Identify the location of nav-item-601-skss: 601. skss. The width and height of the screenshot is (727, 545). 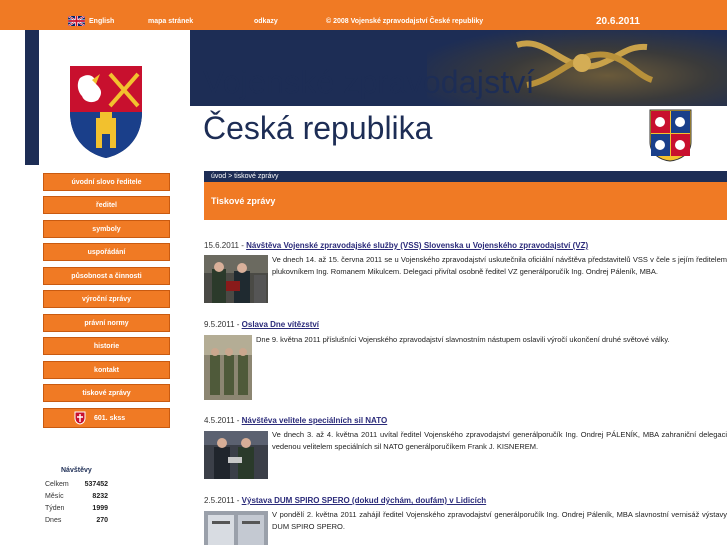
(106, 418).